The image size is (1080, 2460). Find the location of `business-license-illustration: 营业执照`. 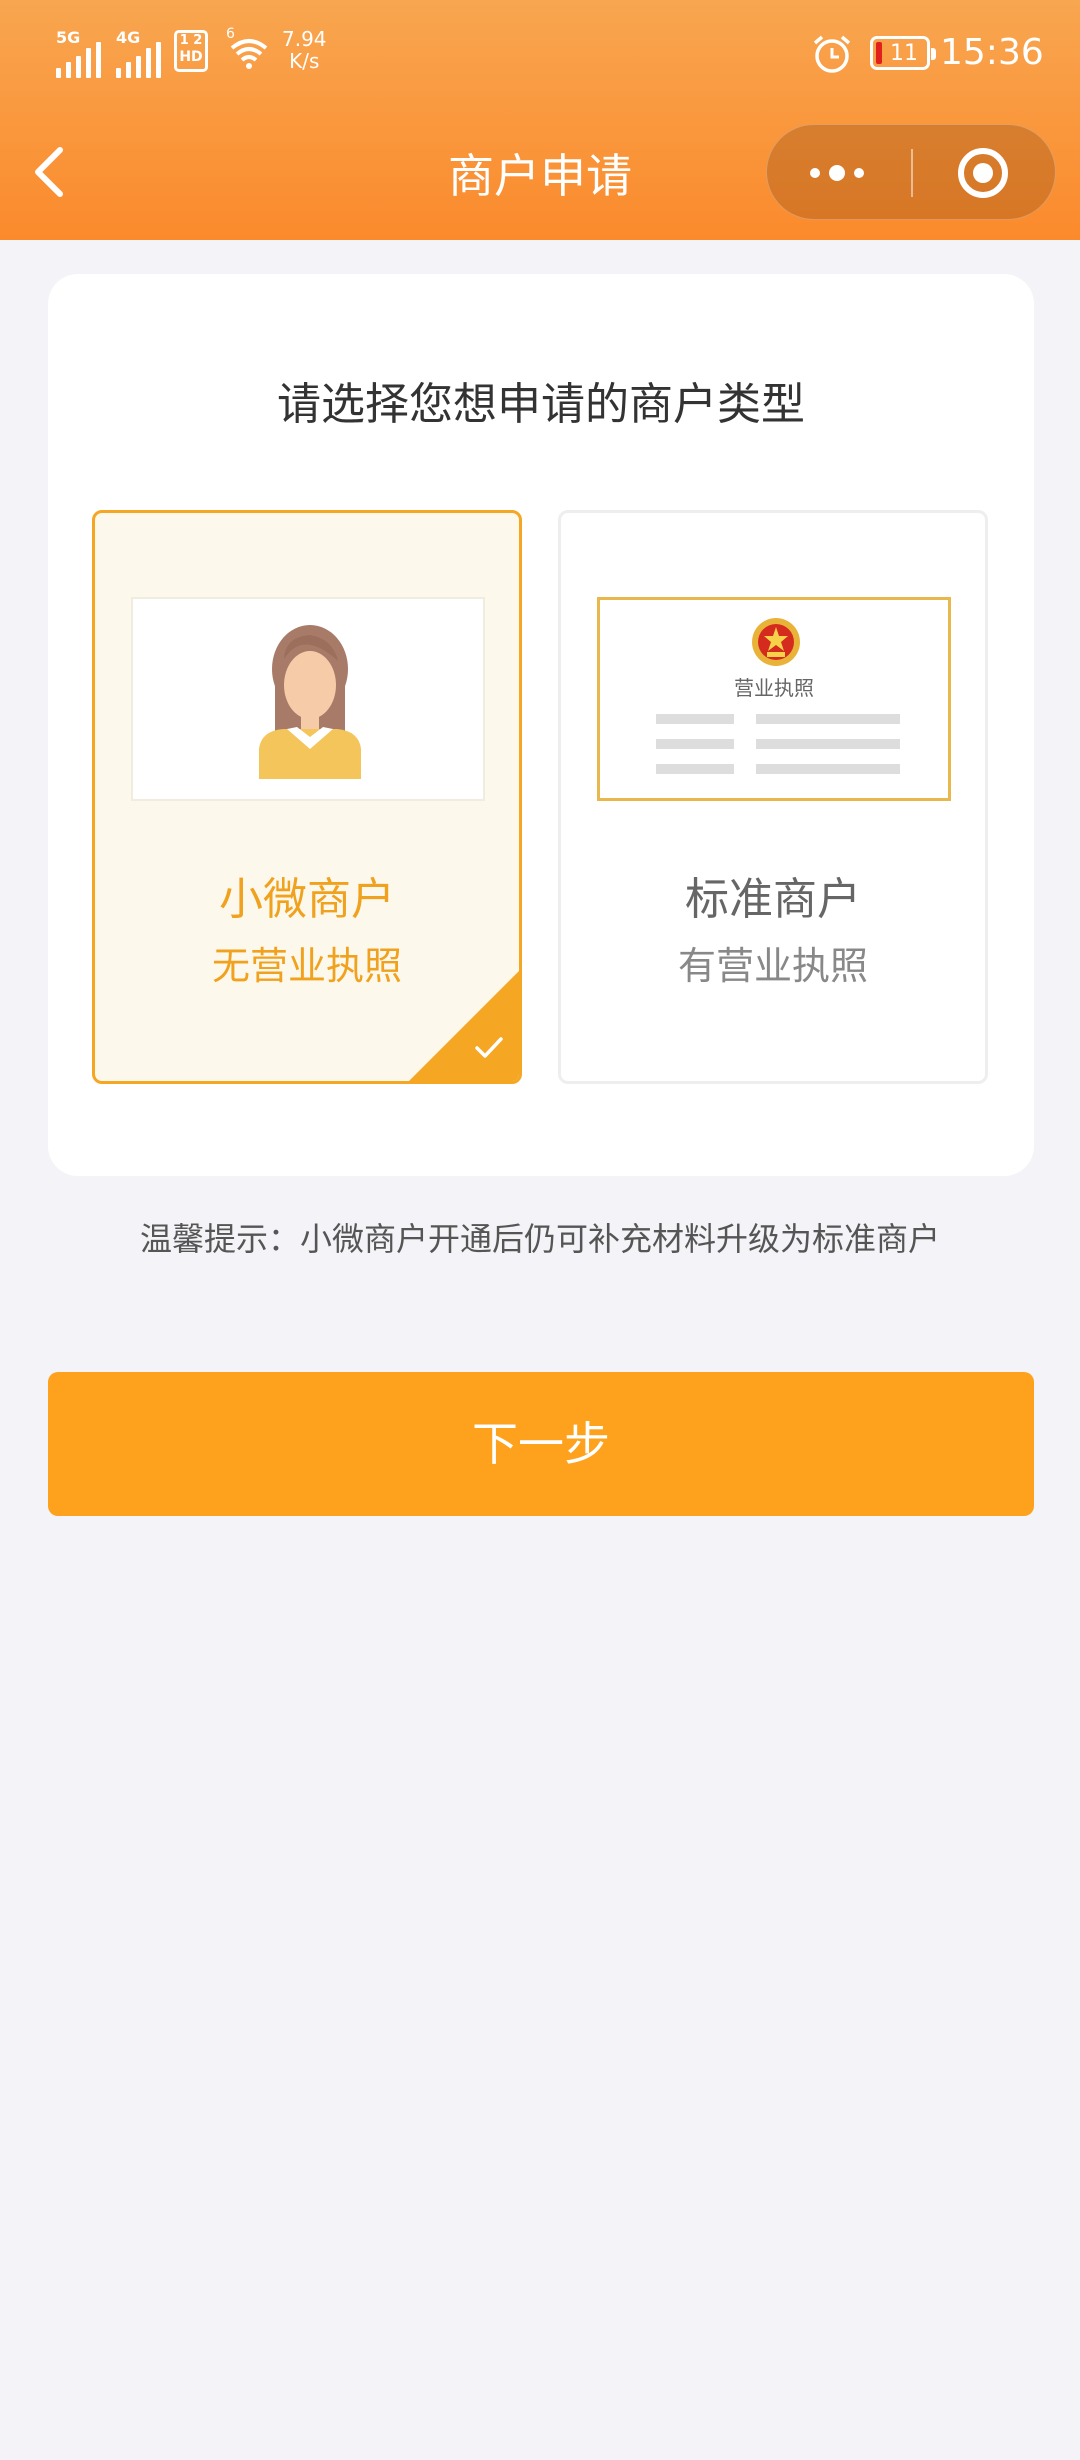

business-license-illustration: 营业执照 is located at coordinates (774, 699).